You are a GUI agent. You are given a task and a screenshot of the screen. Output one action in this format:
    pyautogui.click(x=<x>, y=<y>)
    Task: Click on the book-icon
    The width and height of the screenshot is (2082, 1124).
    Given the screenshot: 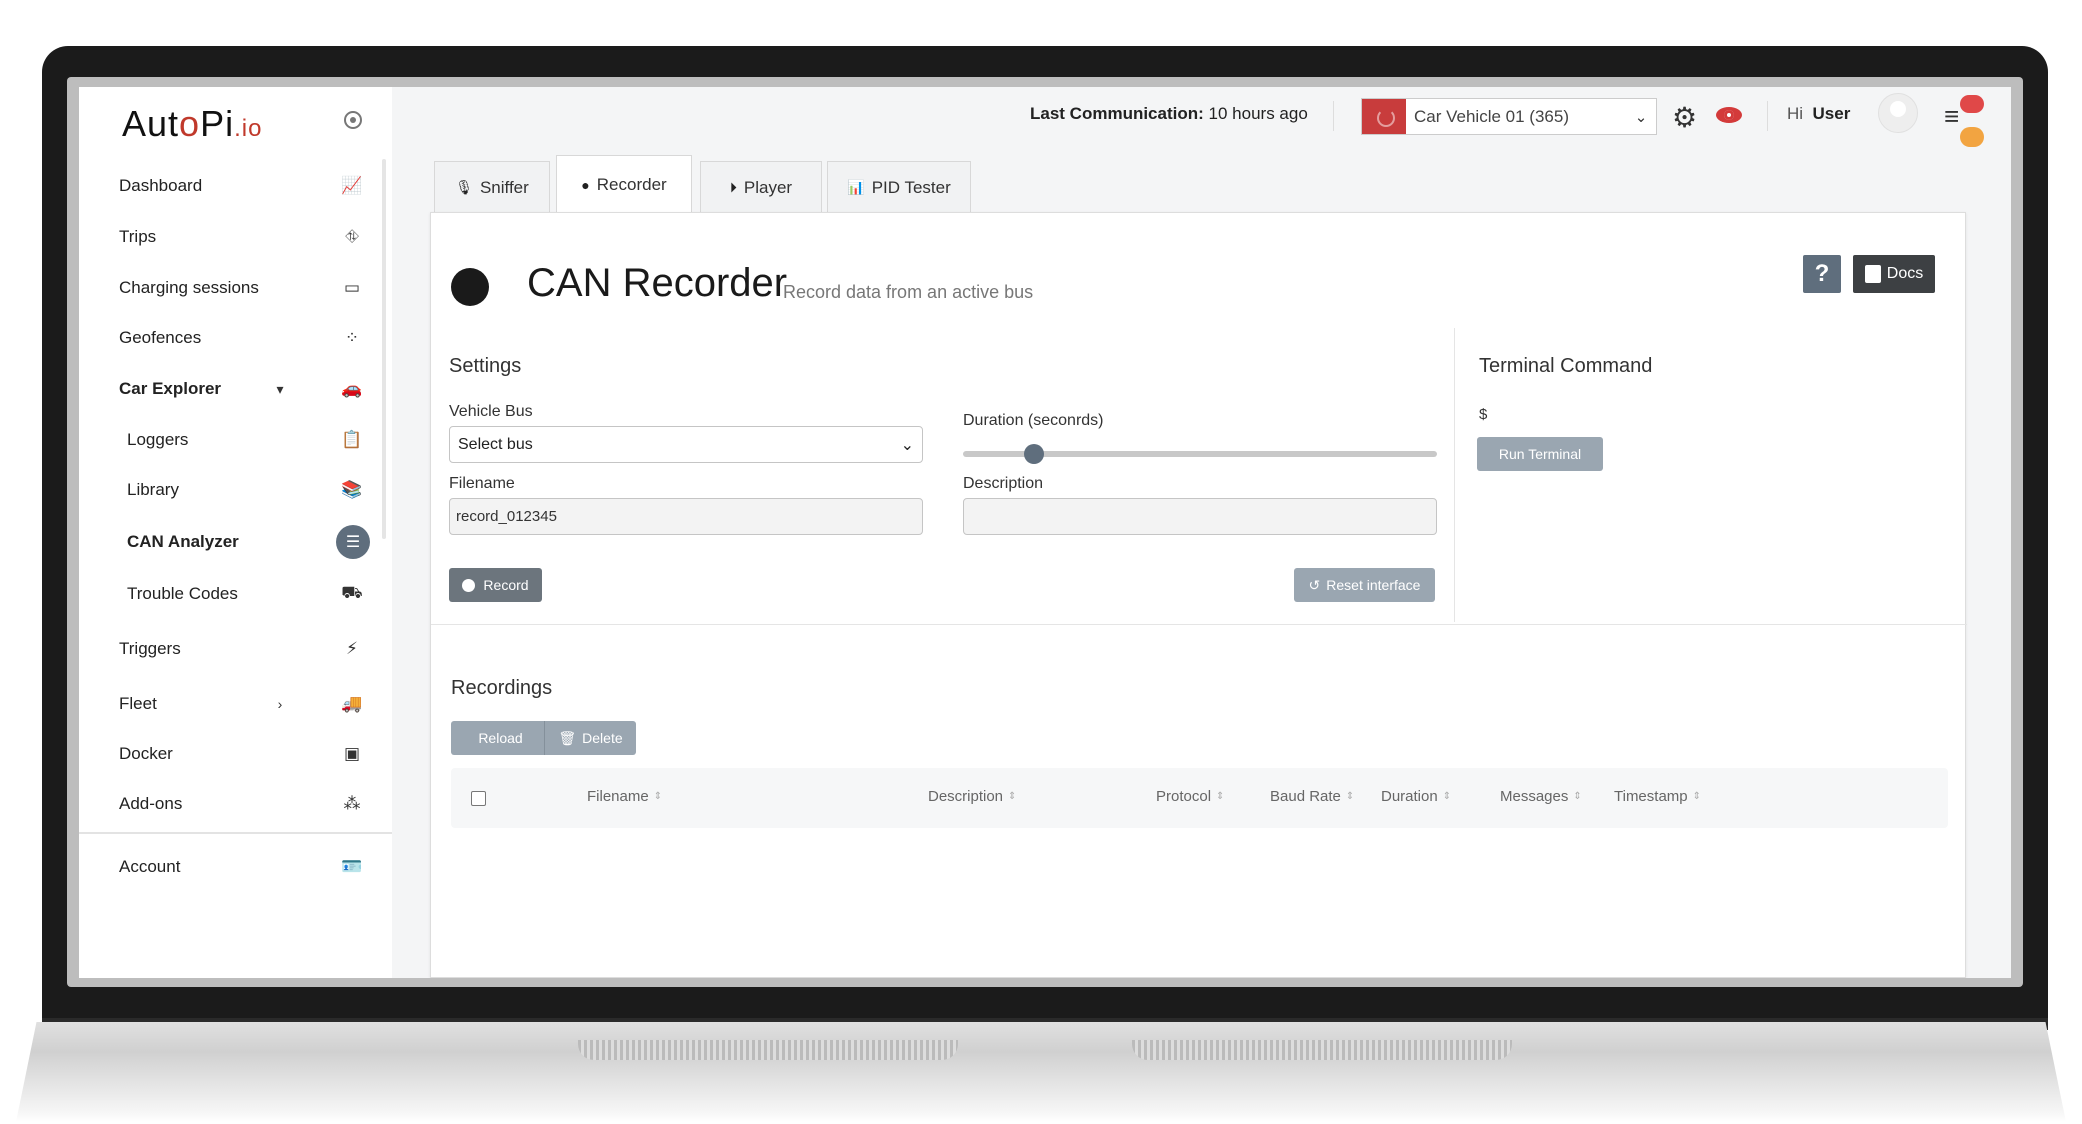 What is the action you would take?
    pyautogui.click(x=1872, y=274)
    